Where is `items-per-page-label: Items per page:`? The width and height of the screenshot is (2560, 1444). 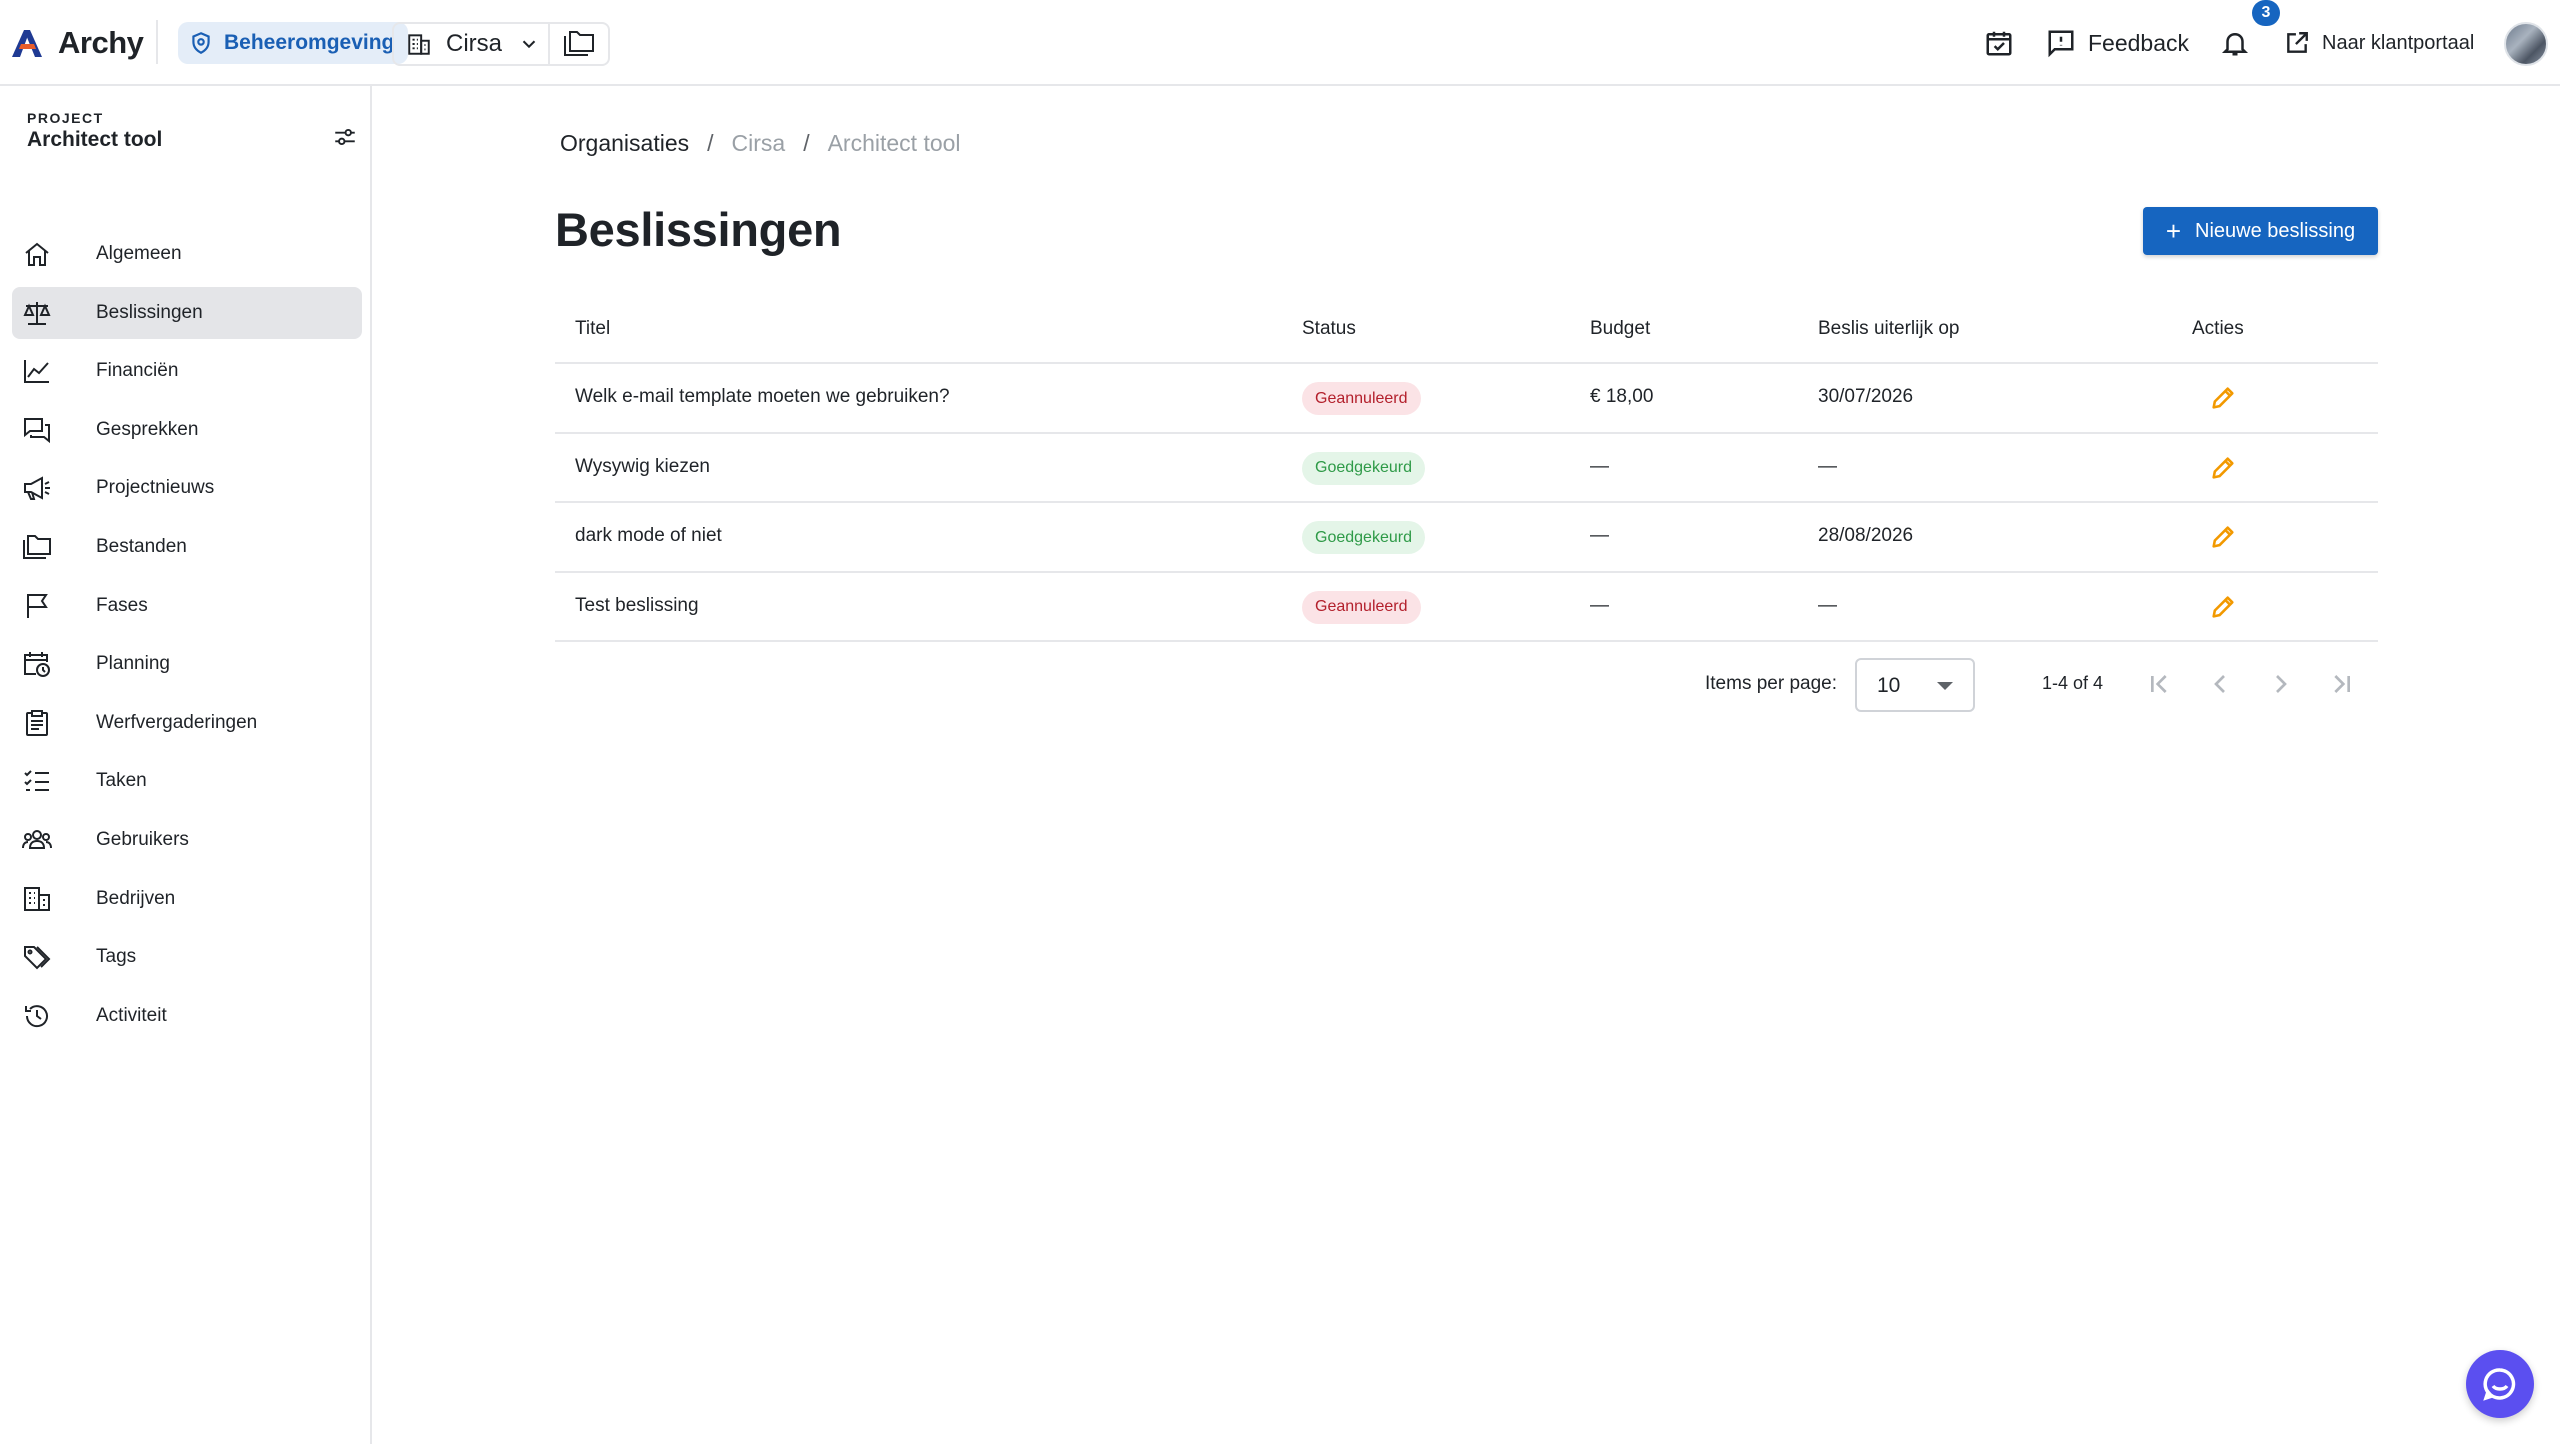 items-per-page-label: Items per page: is located at coordinates (1771, 683).